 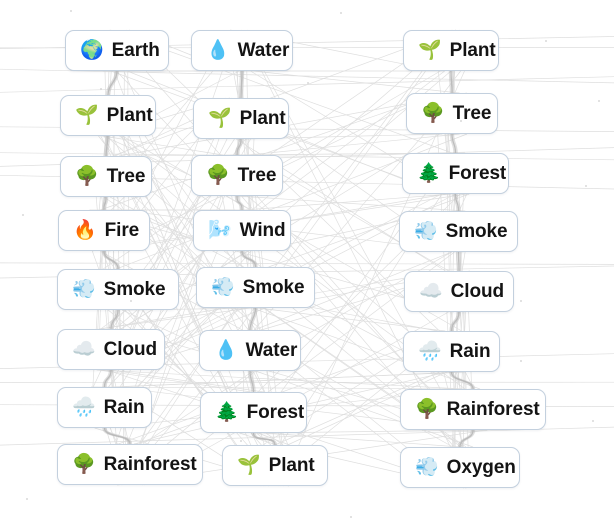 What do you see at coordinates (262, 230) in the screenshot?
I see `graph-node-label: Wind` at bounding box center [262, 230].